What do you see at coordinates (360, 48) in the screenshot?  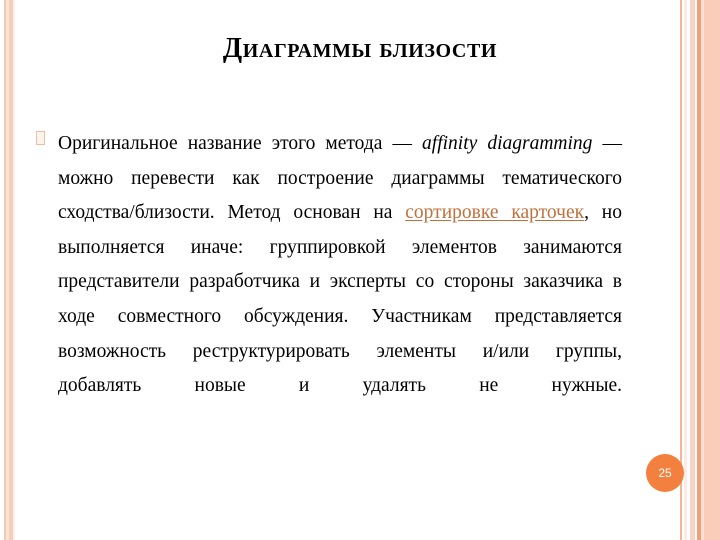 I see `slide-title: Диаграммы близости` at bounding box center [360, 48].